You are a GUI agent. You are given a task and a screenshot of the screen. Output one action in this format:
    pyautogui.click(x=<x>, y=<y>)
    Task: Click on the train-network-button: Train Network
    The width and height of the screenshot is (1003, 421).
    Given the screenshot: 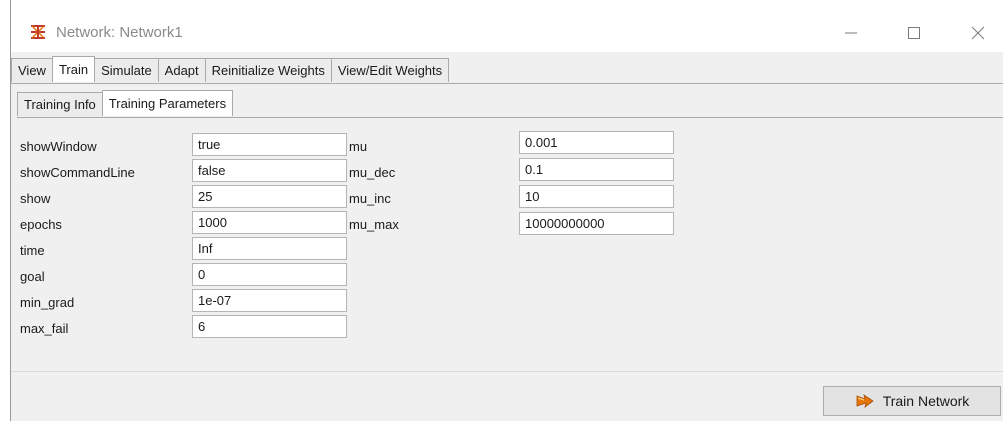 What is the action you would take?
    pyautogui.click(x=912, y=401)
    